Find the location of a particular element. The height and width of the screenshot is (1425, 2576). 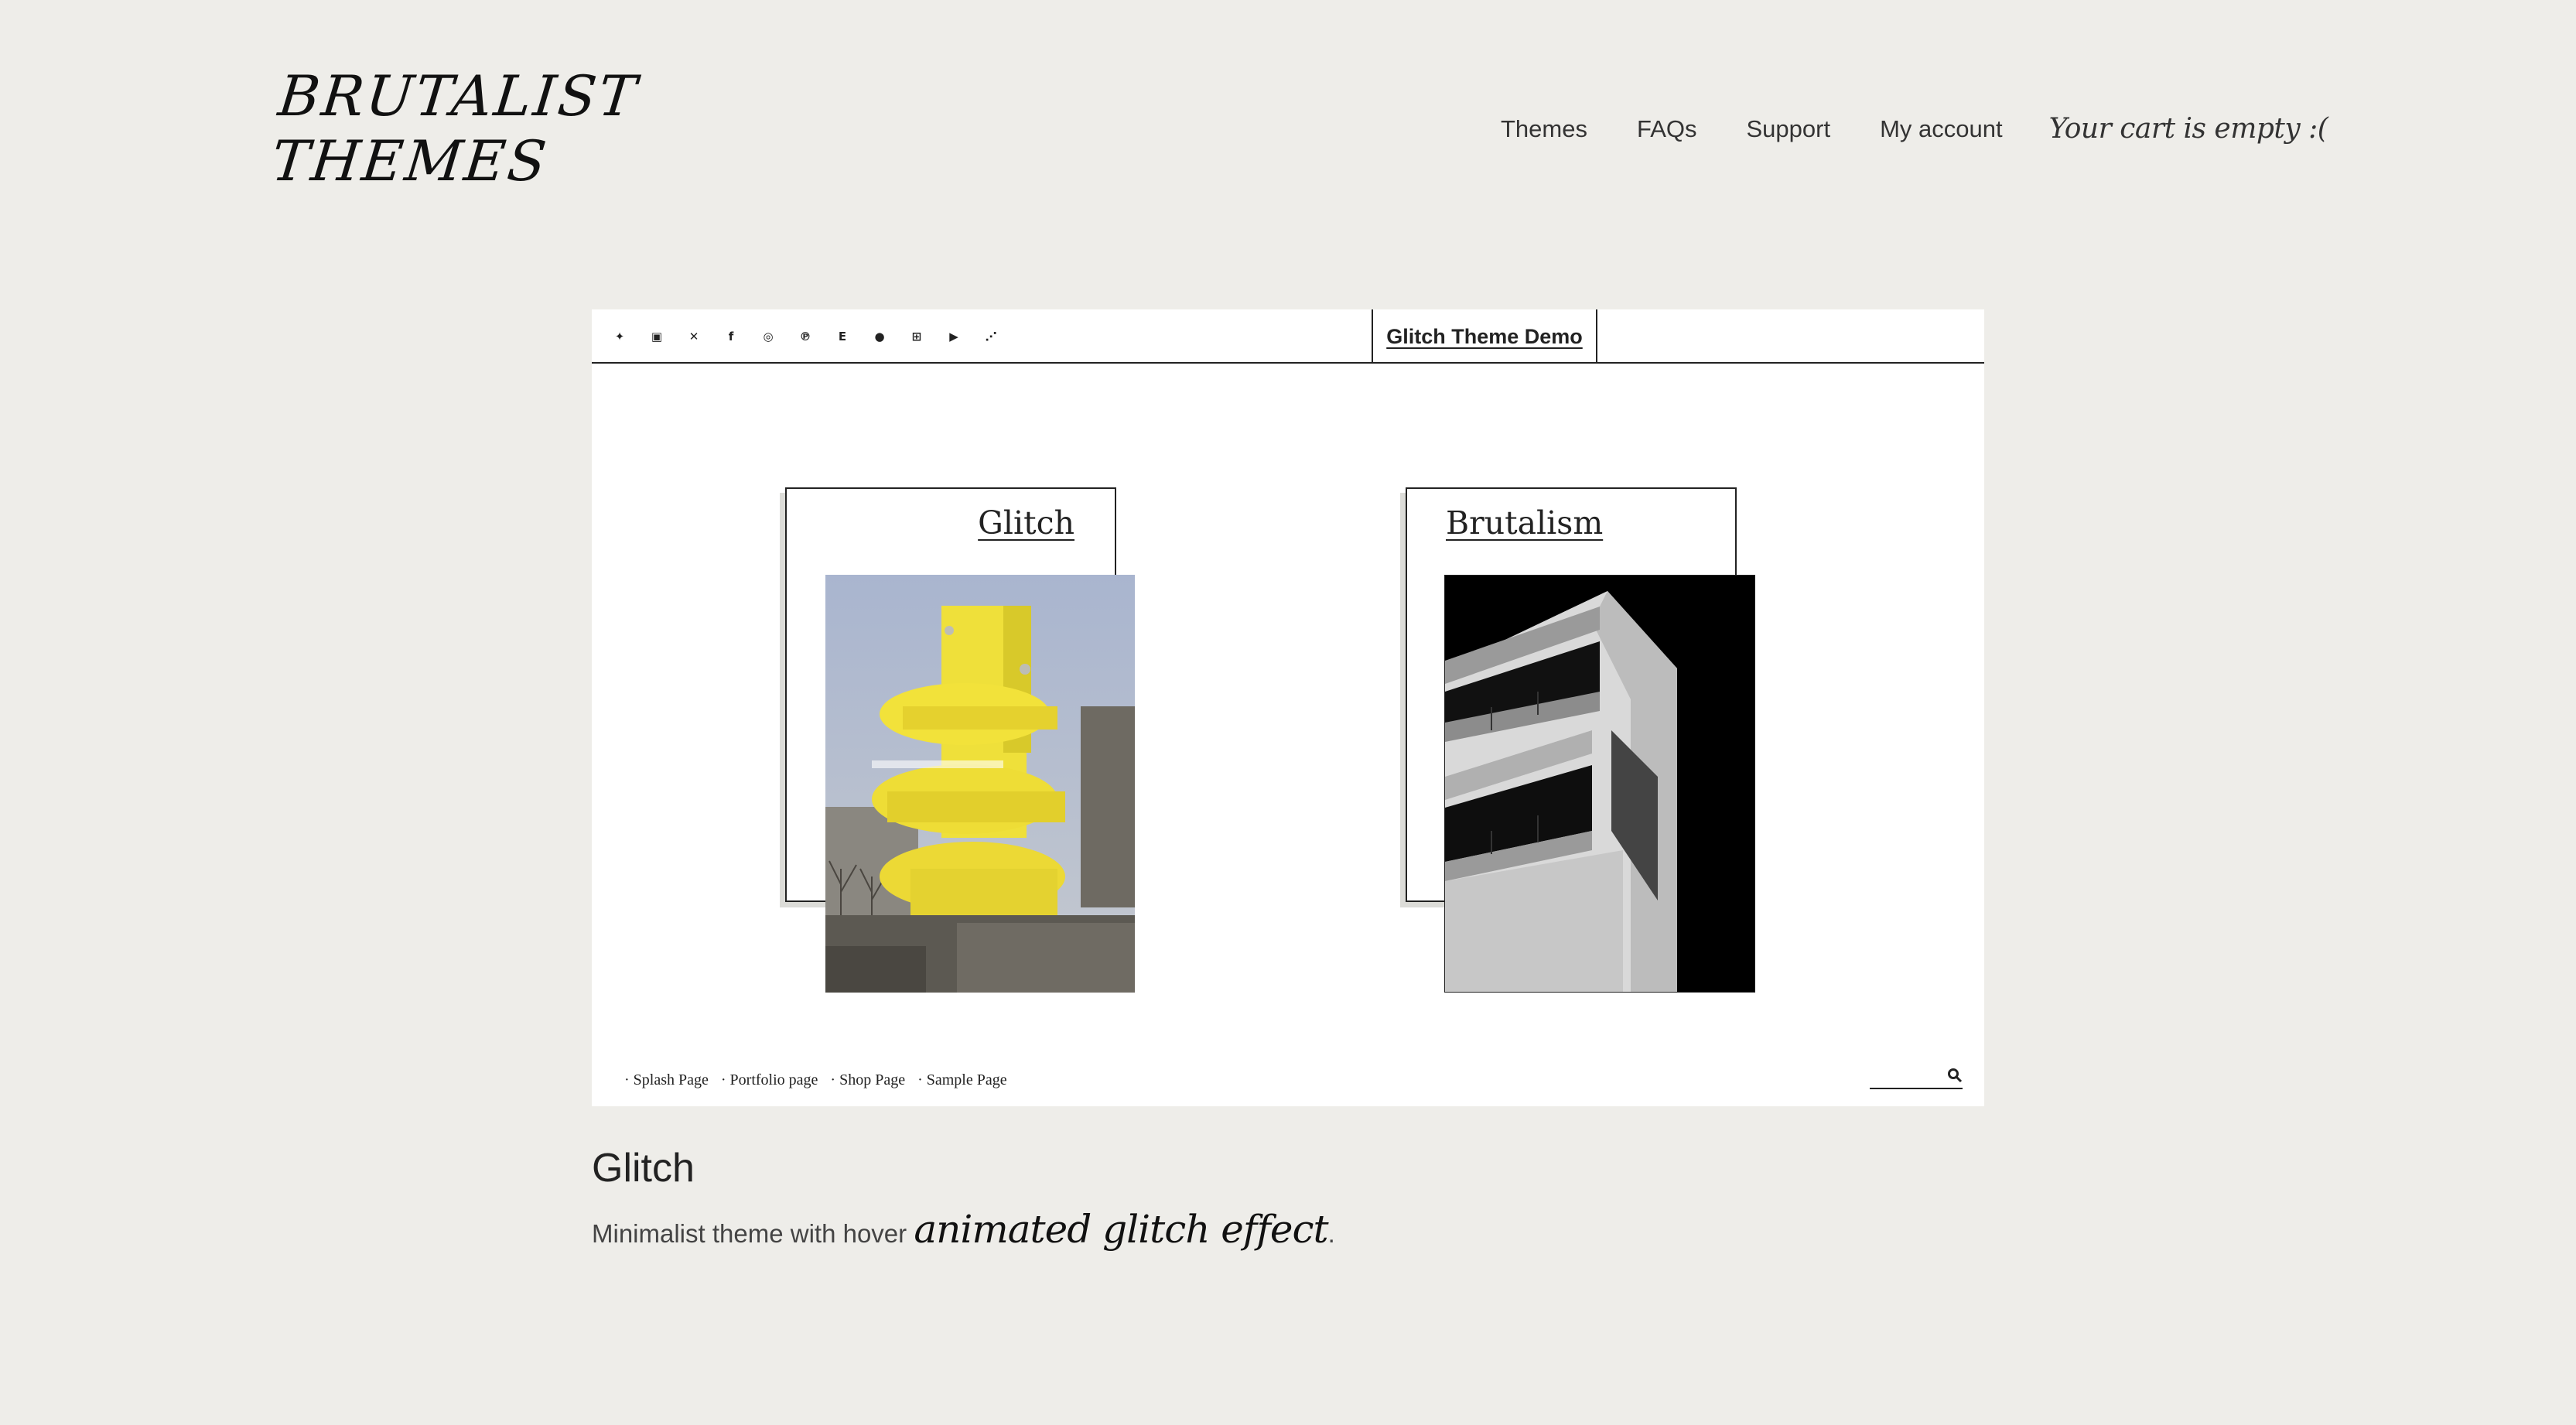

logo-line-2: THEMES is located at coordinates (410, 160).